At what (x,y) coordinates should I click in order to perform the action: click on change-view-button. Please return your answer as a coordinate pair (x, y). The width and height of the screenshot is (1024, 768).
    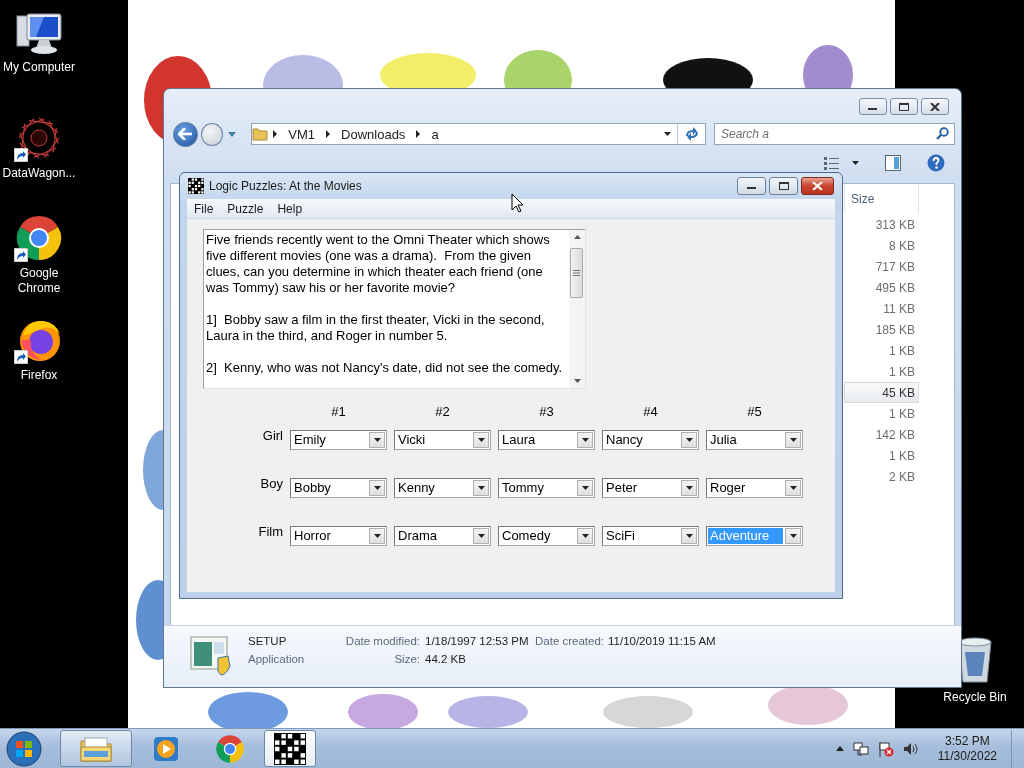
    Looking at the image, I should click on (832, 163).